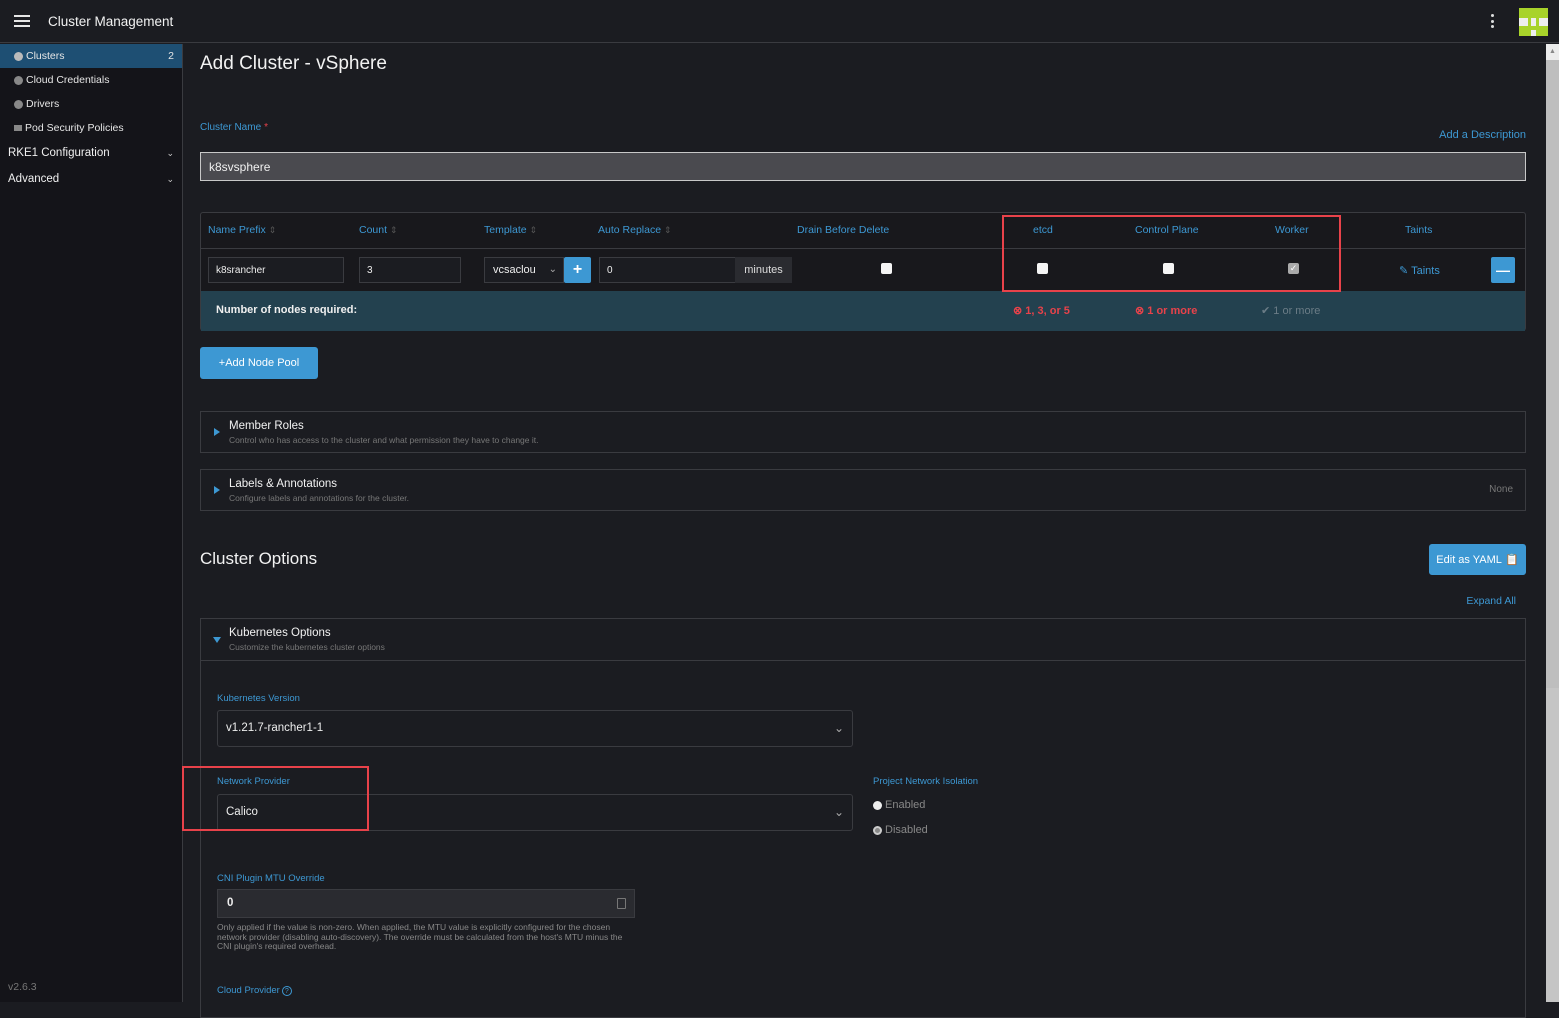 Image resolution: width=1559 pixels, height=1018 pixels. I want to click on template-value: vcsaclou, so click(514, 270).